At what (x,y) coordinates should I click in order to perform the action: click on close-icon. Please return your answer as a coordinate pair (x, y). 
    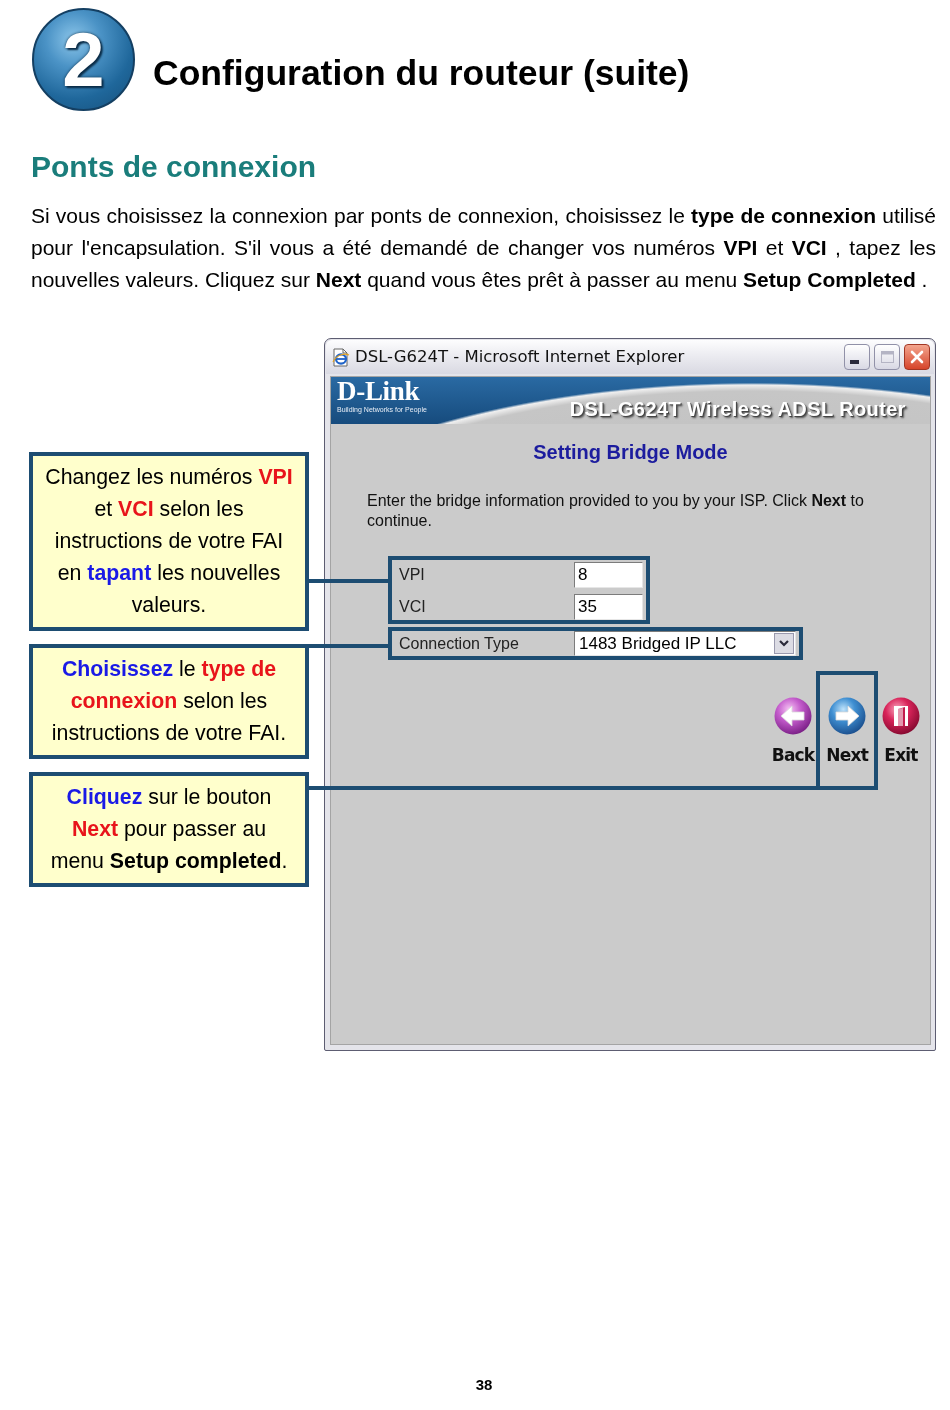
    Looking at the image, I should click on (917, 357).